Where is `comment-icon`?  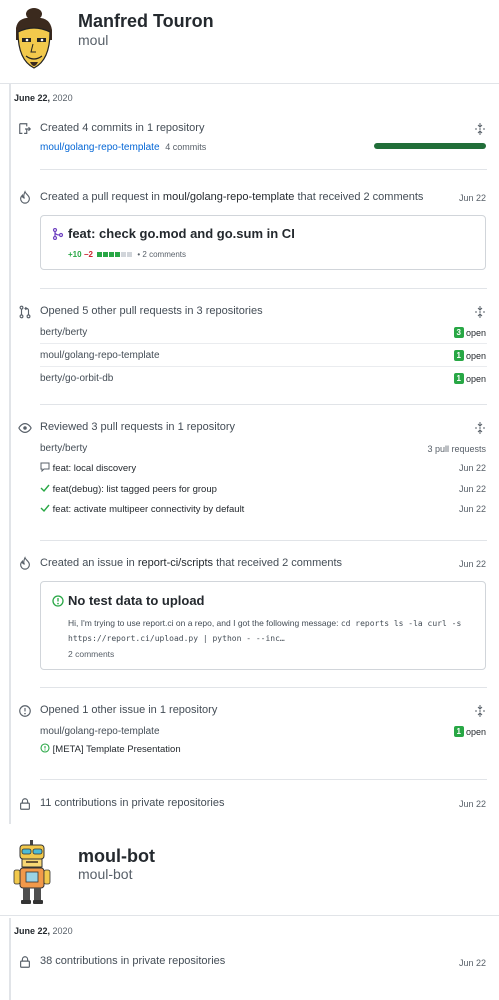
comment-icon is located at coordinates (45, 467).